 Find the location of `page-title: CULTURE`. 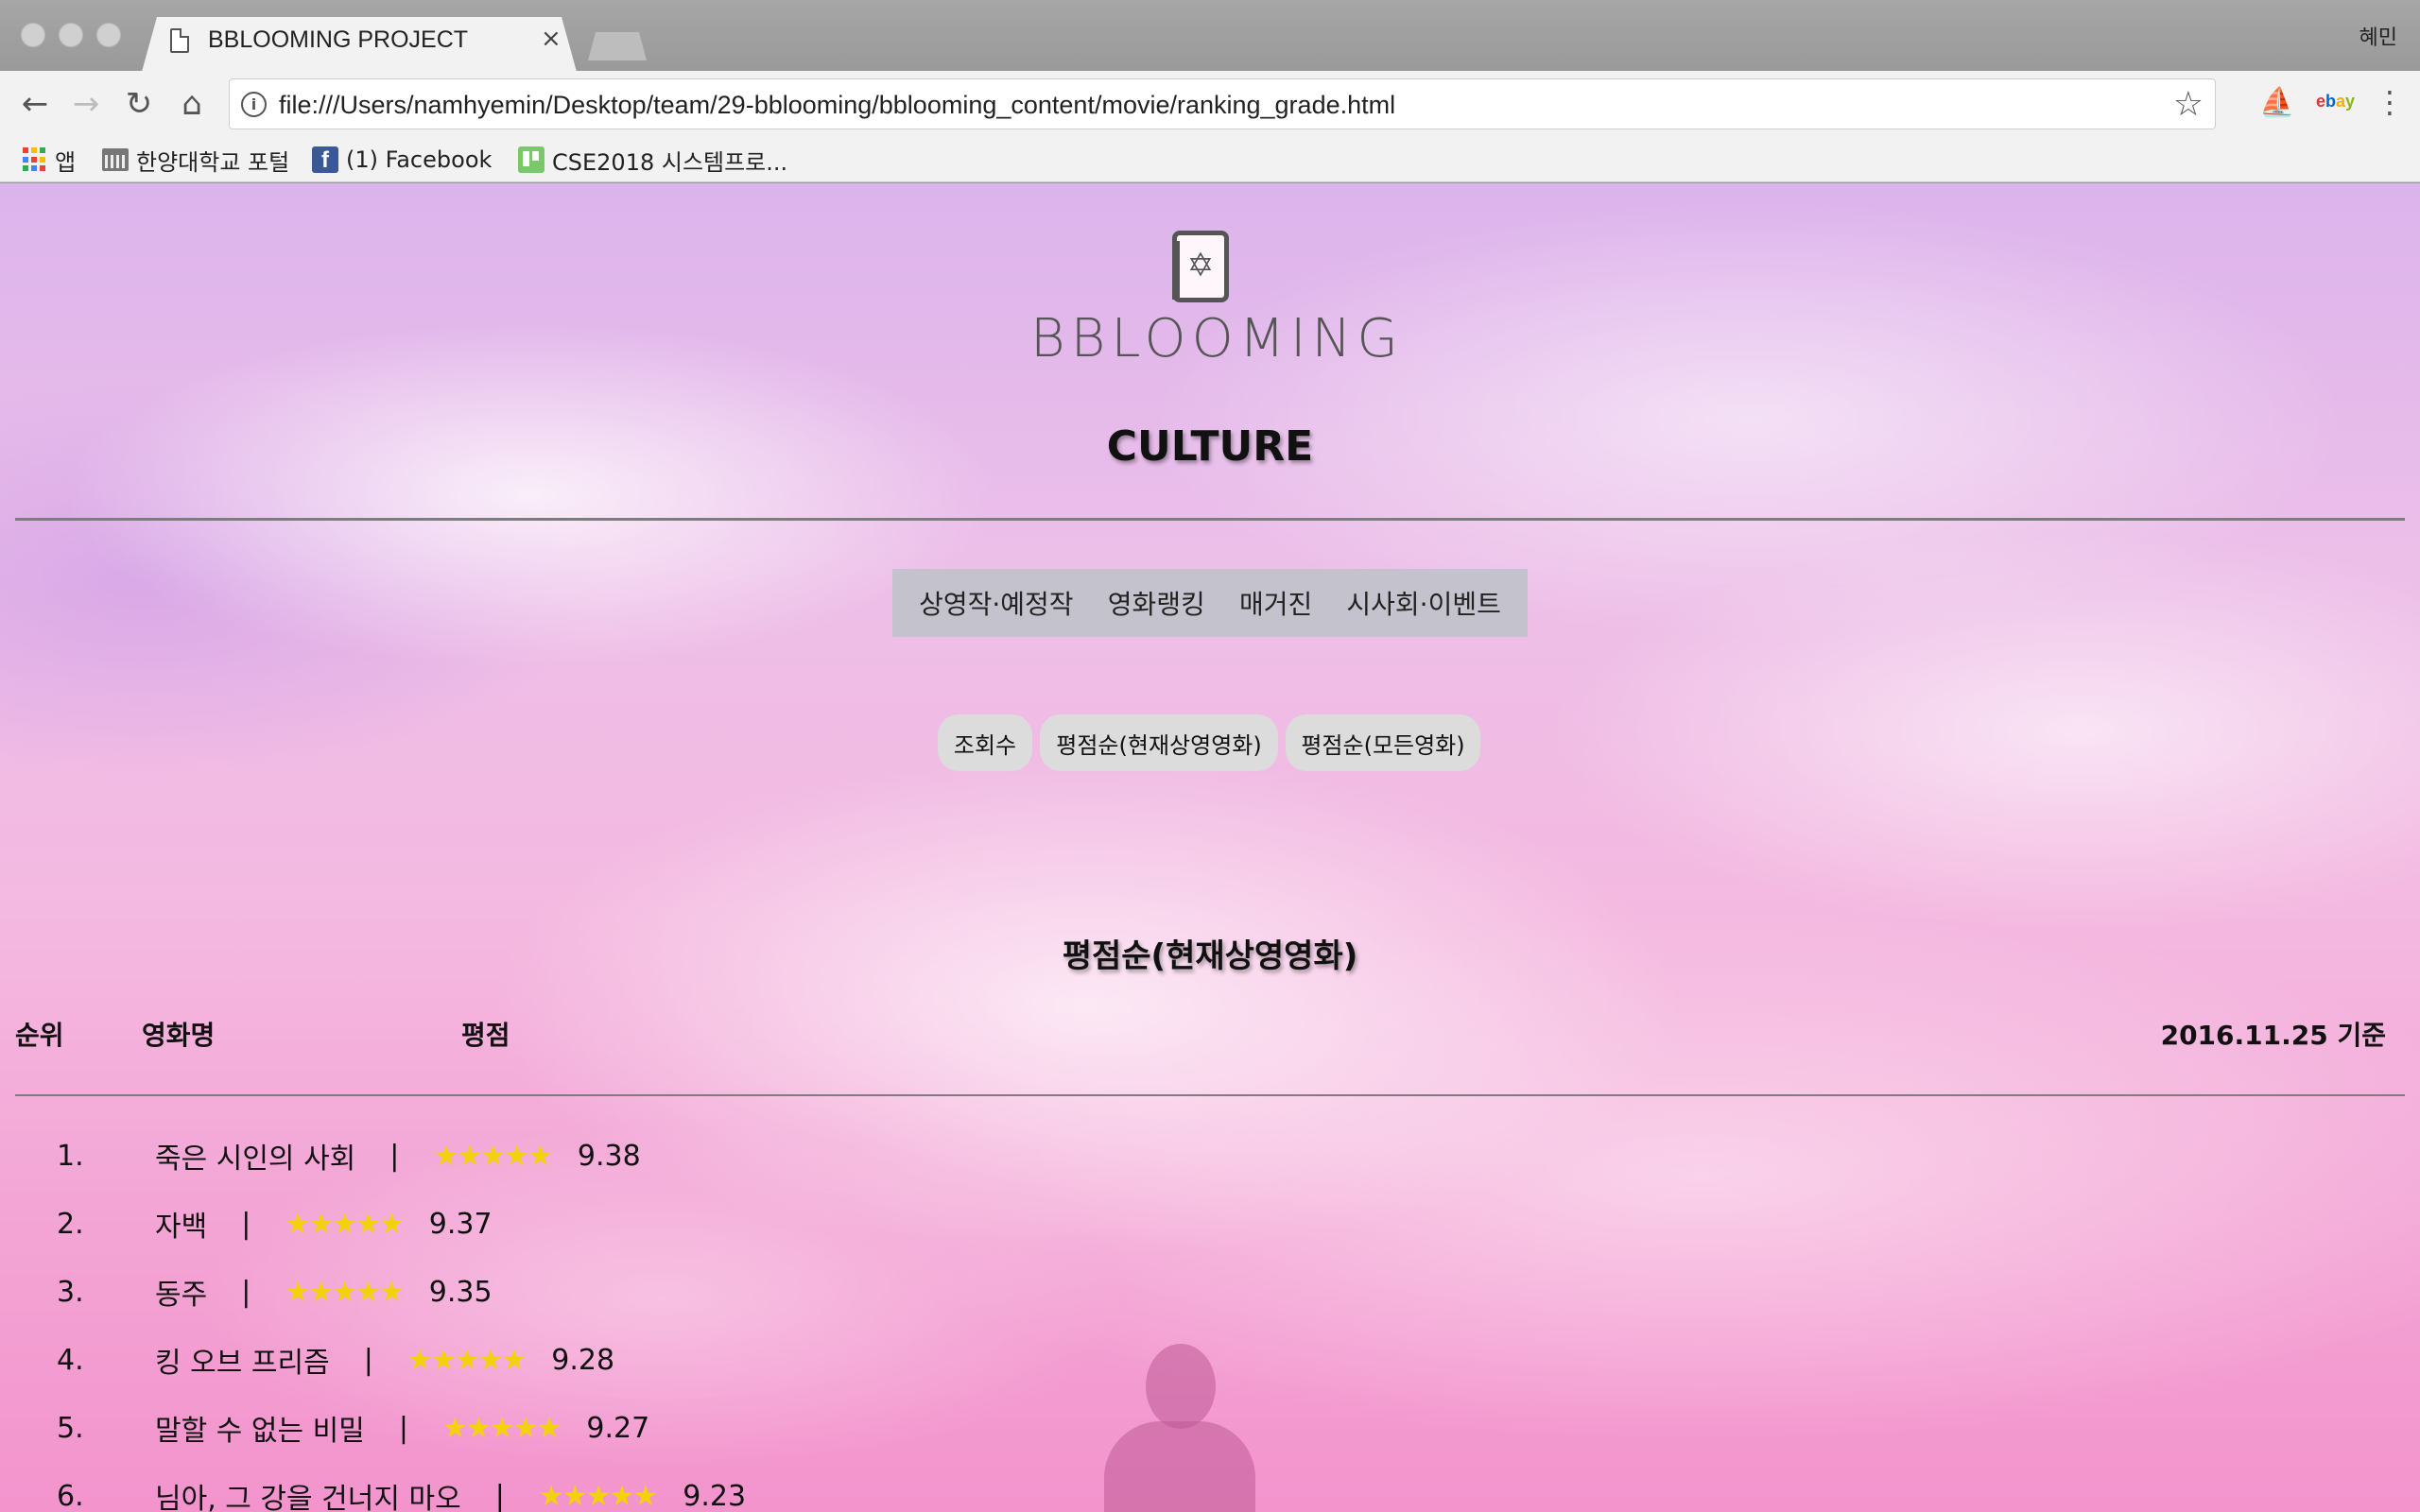

page-title: CULTURE is located at coordinates (1210, 446).